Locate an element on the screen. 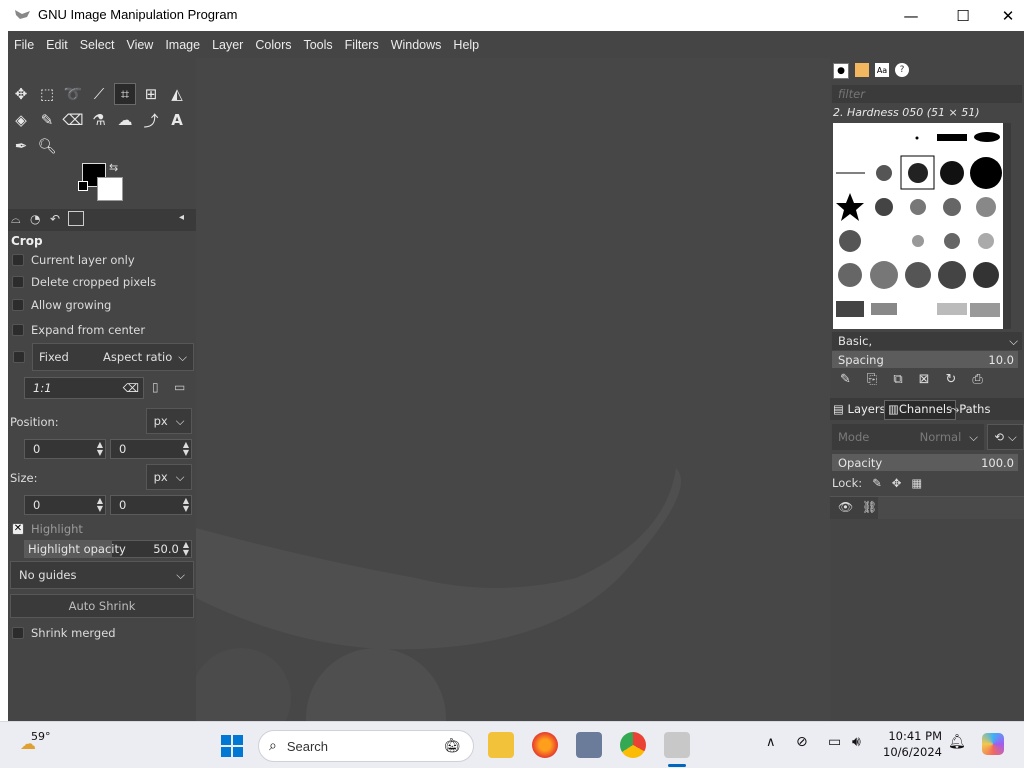  option-current-layer-only: Current layer only is located at coordinates (73, 260).